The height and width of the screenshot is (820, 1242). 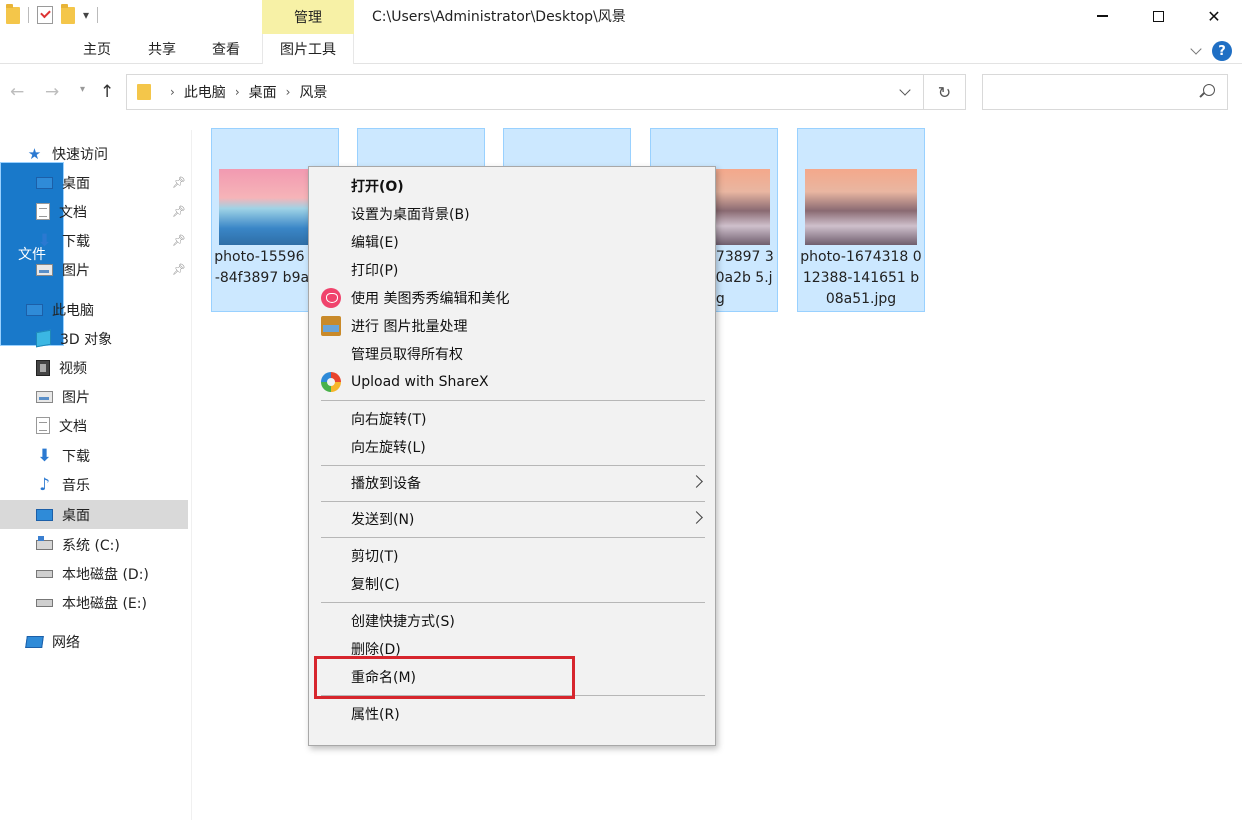 What do you see at coordinates (740, 278) in the screenshot?
I see `file-name: 673897 3a0a2b 5.jpg` at bounding box center [740, 278].